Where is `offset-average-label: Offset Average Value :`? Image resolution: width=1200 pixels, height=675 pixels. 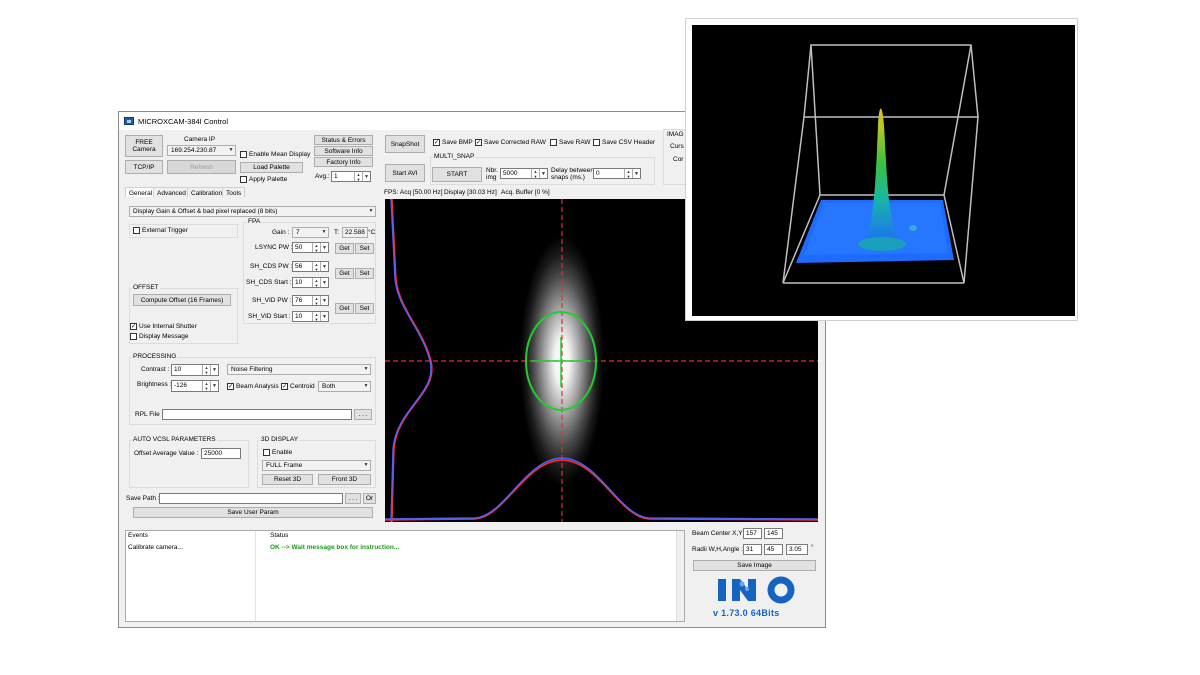
offset-average-label: Offset Average Value : is located at coordinates (166, 453).